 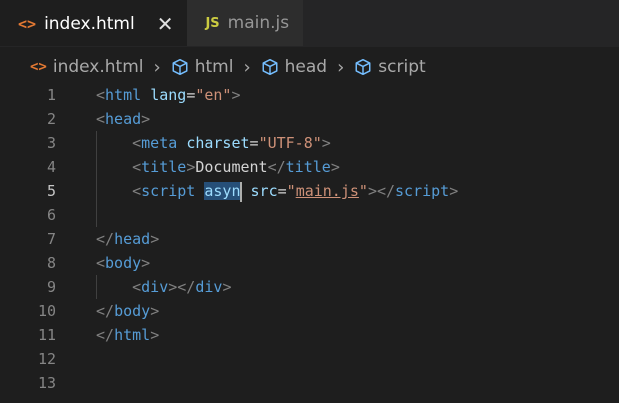 What do you see at coordinates (89, 24) in the screenshot?
I see `tab-label: index.html` at bounding box center [89, 24].